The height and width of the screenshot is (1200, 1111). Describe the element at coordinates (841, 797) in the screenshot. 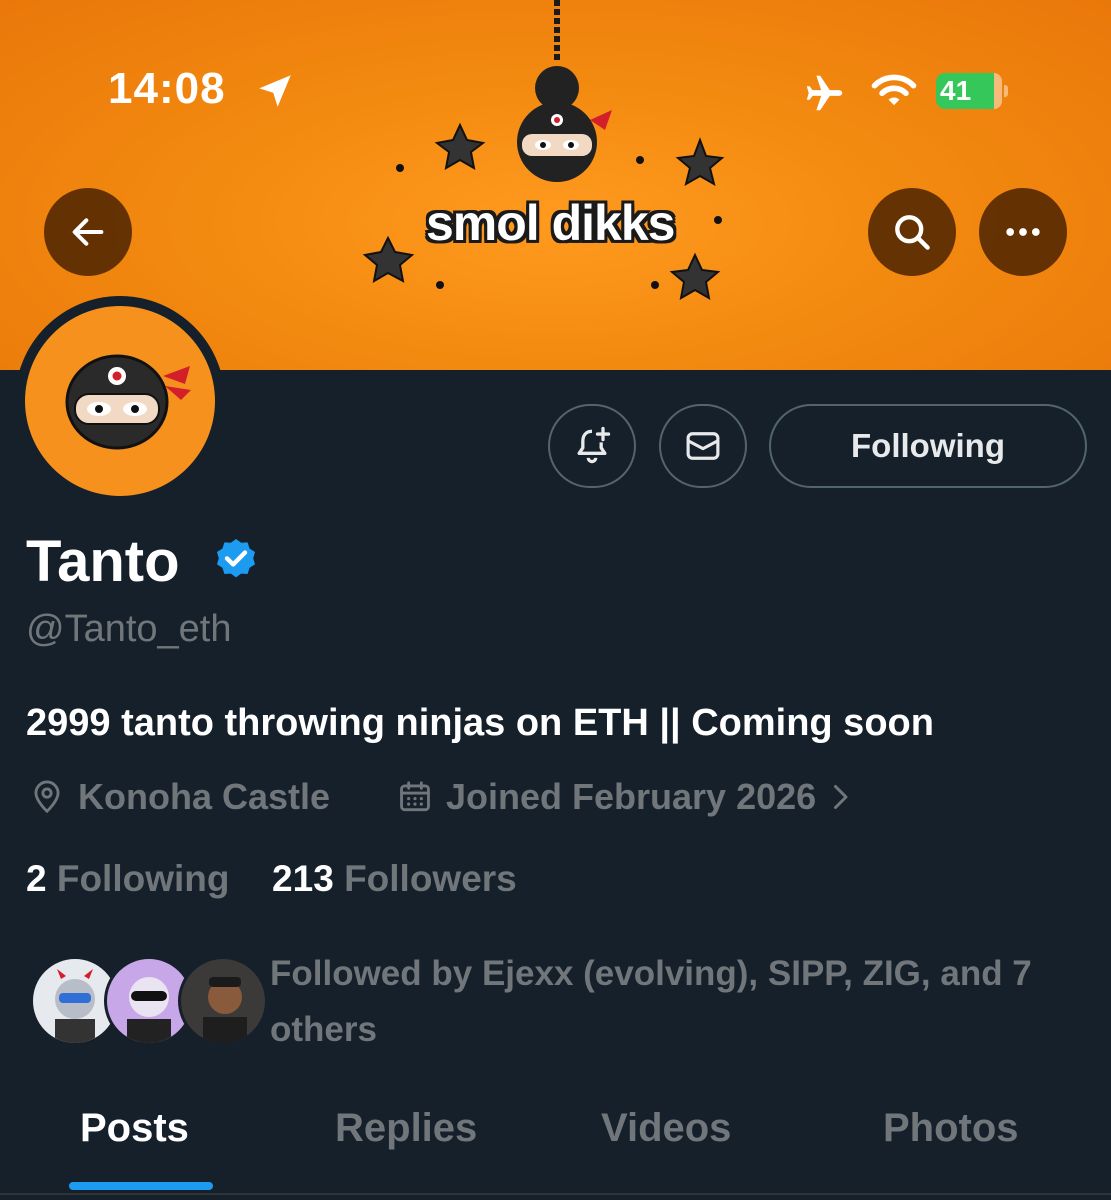

I see `chevron-right-icon` at that location.